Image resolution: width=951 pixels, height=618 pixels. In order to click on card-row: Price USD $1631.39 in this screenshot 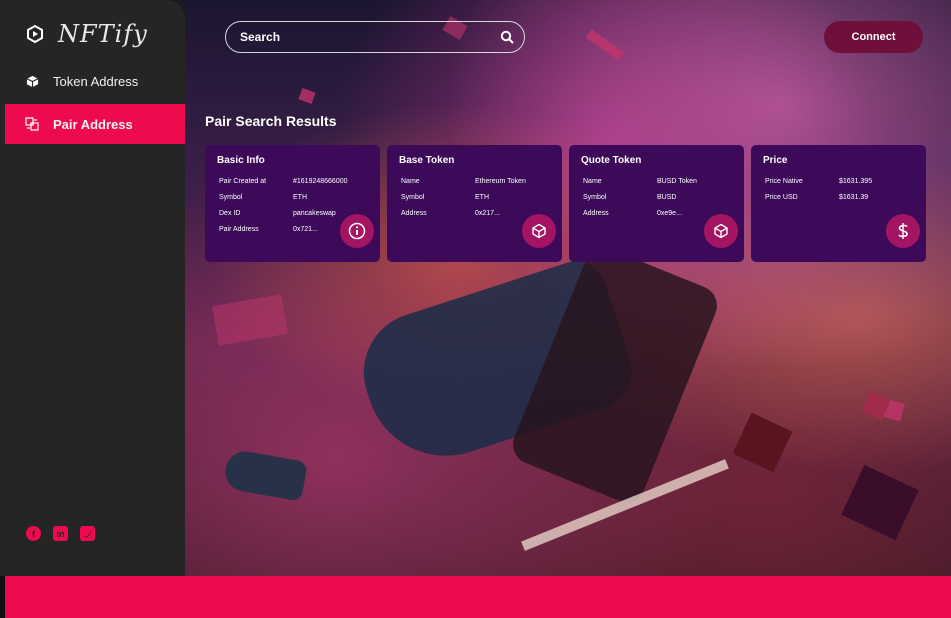, I will do `click(838, 198)`.